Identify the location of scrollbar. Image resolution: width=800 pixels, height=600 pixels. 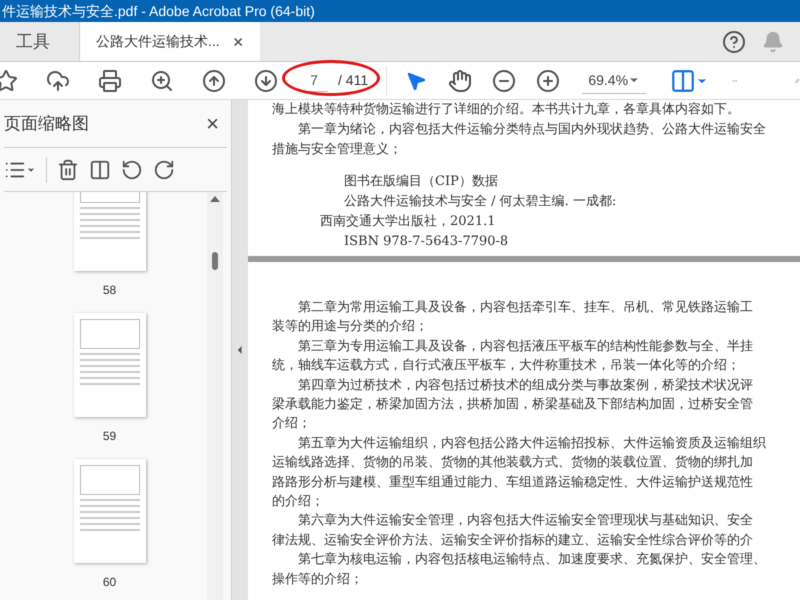
(215, 396).